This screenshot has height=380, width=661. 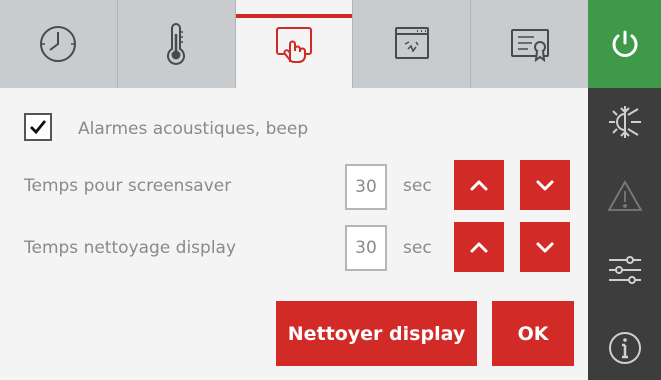 I want to click on certificate-icon, so click(x=529, y=46).